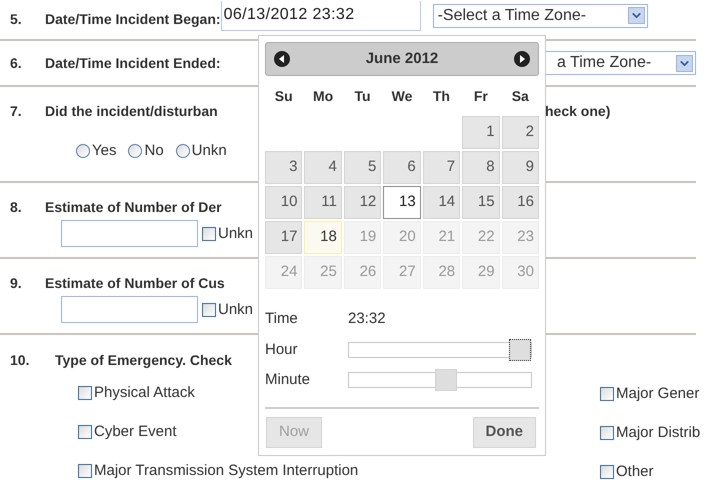 The image size is (716, 480). Describe the element at coordinates (320, 15) in the screenshot. I see `datetime-input: 06/13/2012 23:32` at that location.